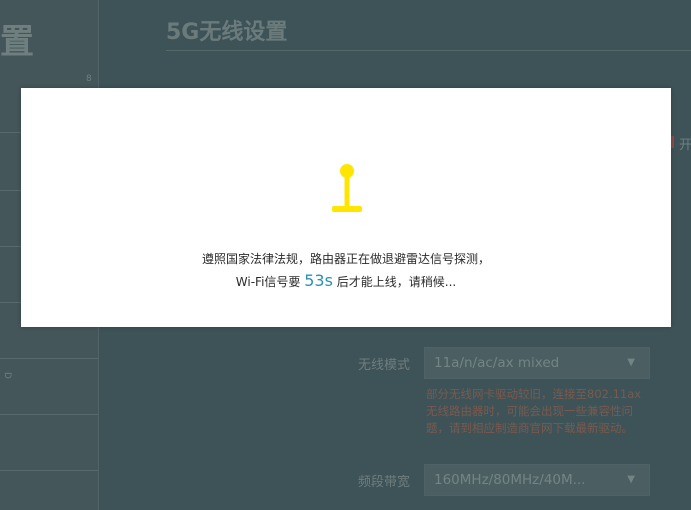 The image size is (691, 510). Describe the element at coordinates (428, 50) in the screenshot. I see `title-divider` at that location.